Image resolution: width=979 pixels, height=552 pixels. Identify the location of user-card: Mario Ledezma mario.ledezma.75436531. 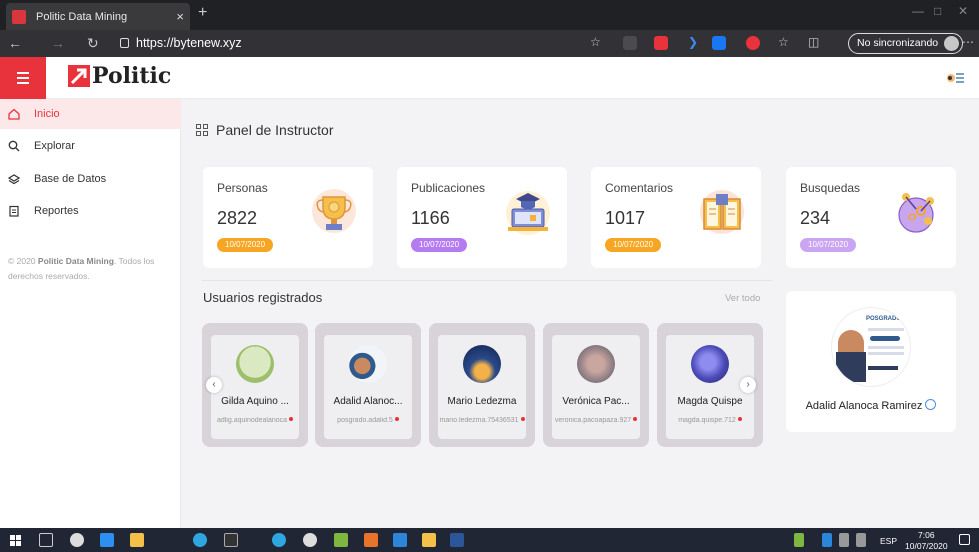
(482, 385).